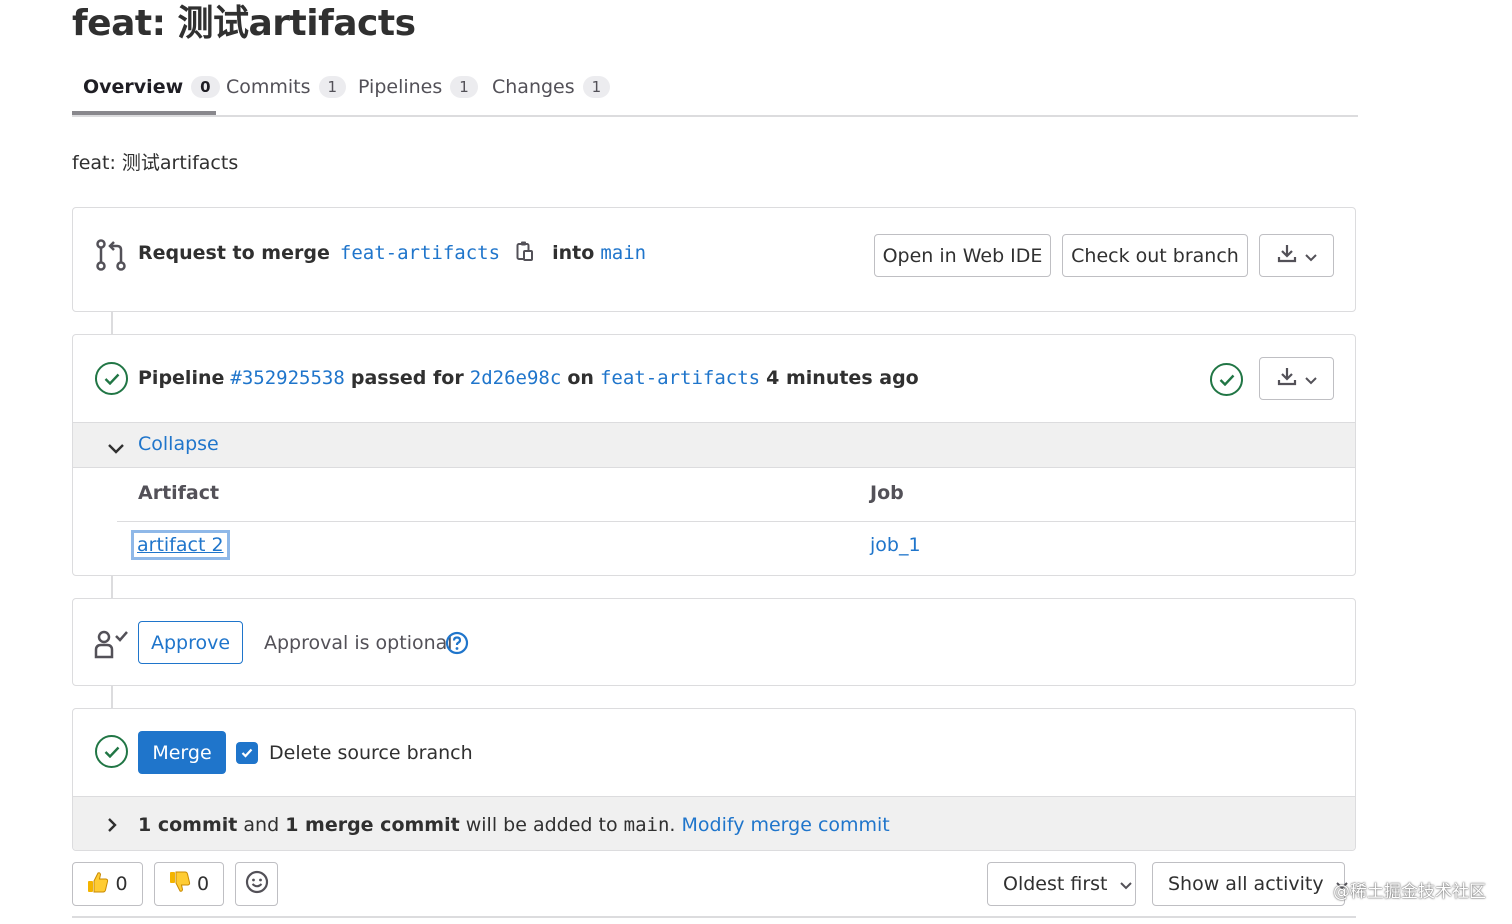  I want to click on pipeline-status-icon, so click(111, 378).